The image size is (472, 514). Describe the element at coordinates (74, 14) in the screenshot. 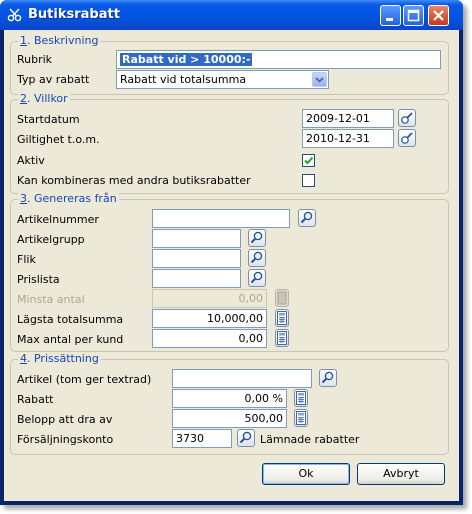

I see `window-title: Butiksrabatt` at that location.